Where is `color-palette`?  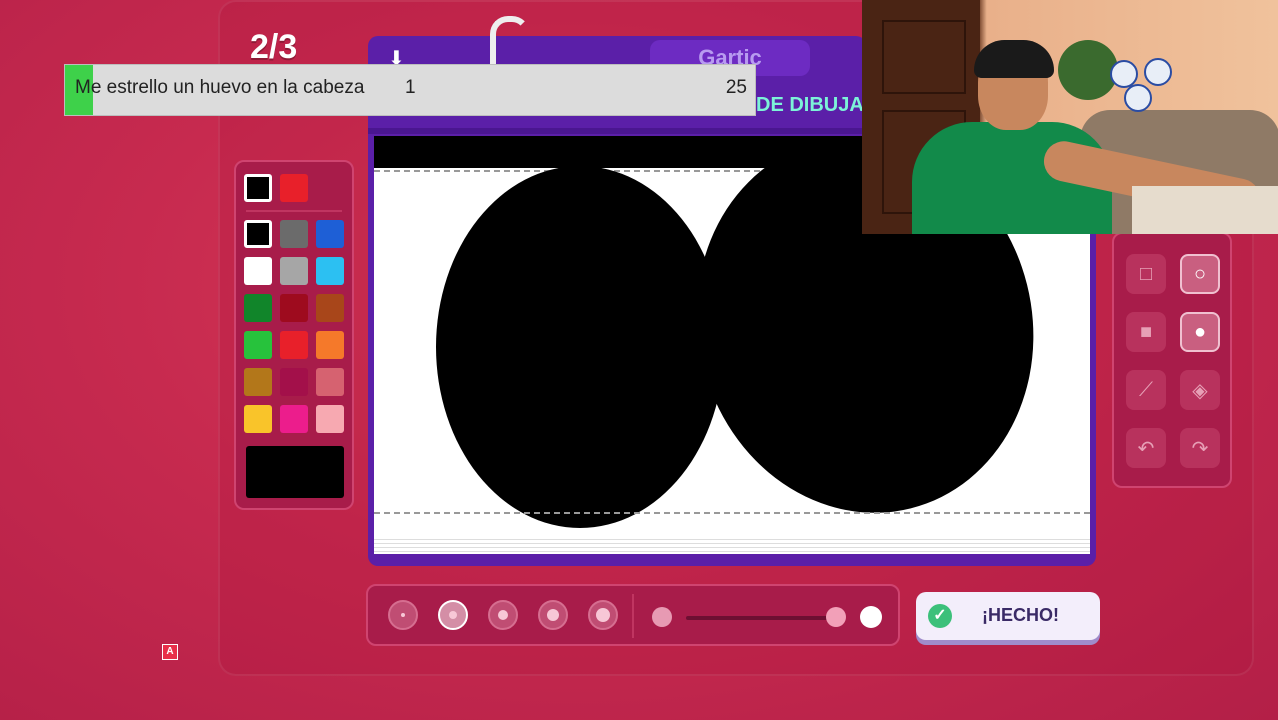 color-palette is located at coordinates (294, 335).